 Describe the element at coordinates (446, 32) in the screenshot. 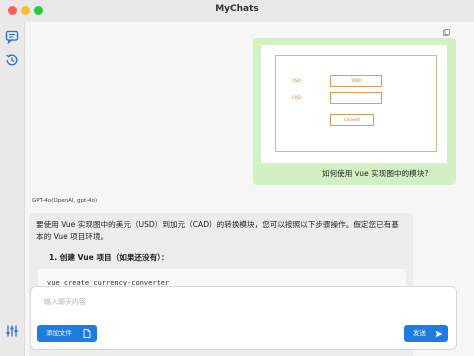

I see `copy-icon` at that location.